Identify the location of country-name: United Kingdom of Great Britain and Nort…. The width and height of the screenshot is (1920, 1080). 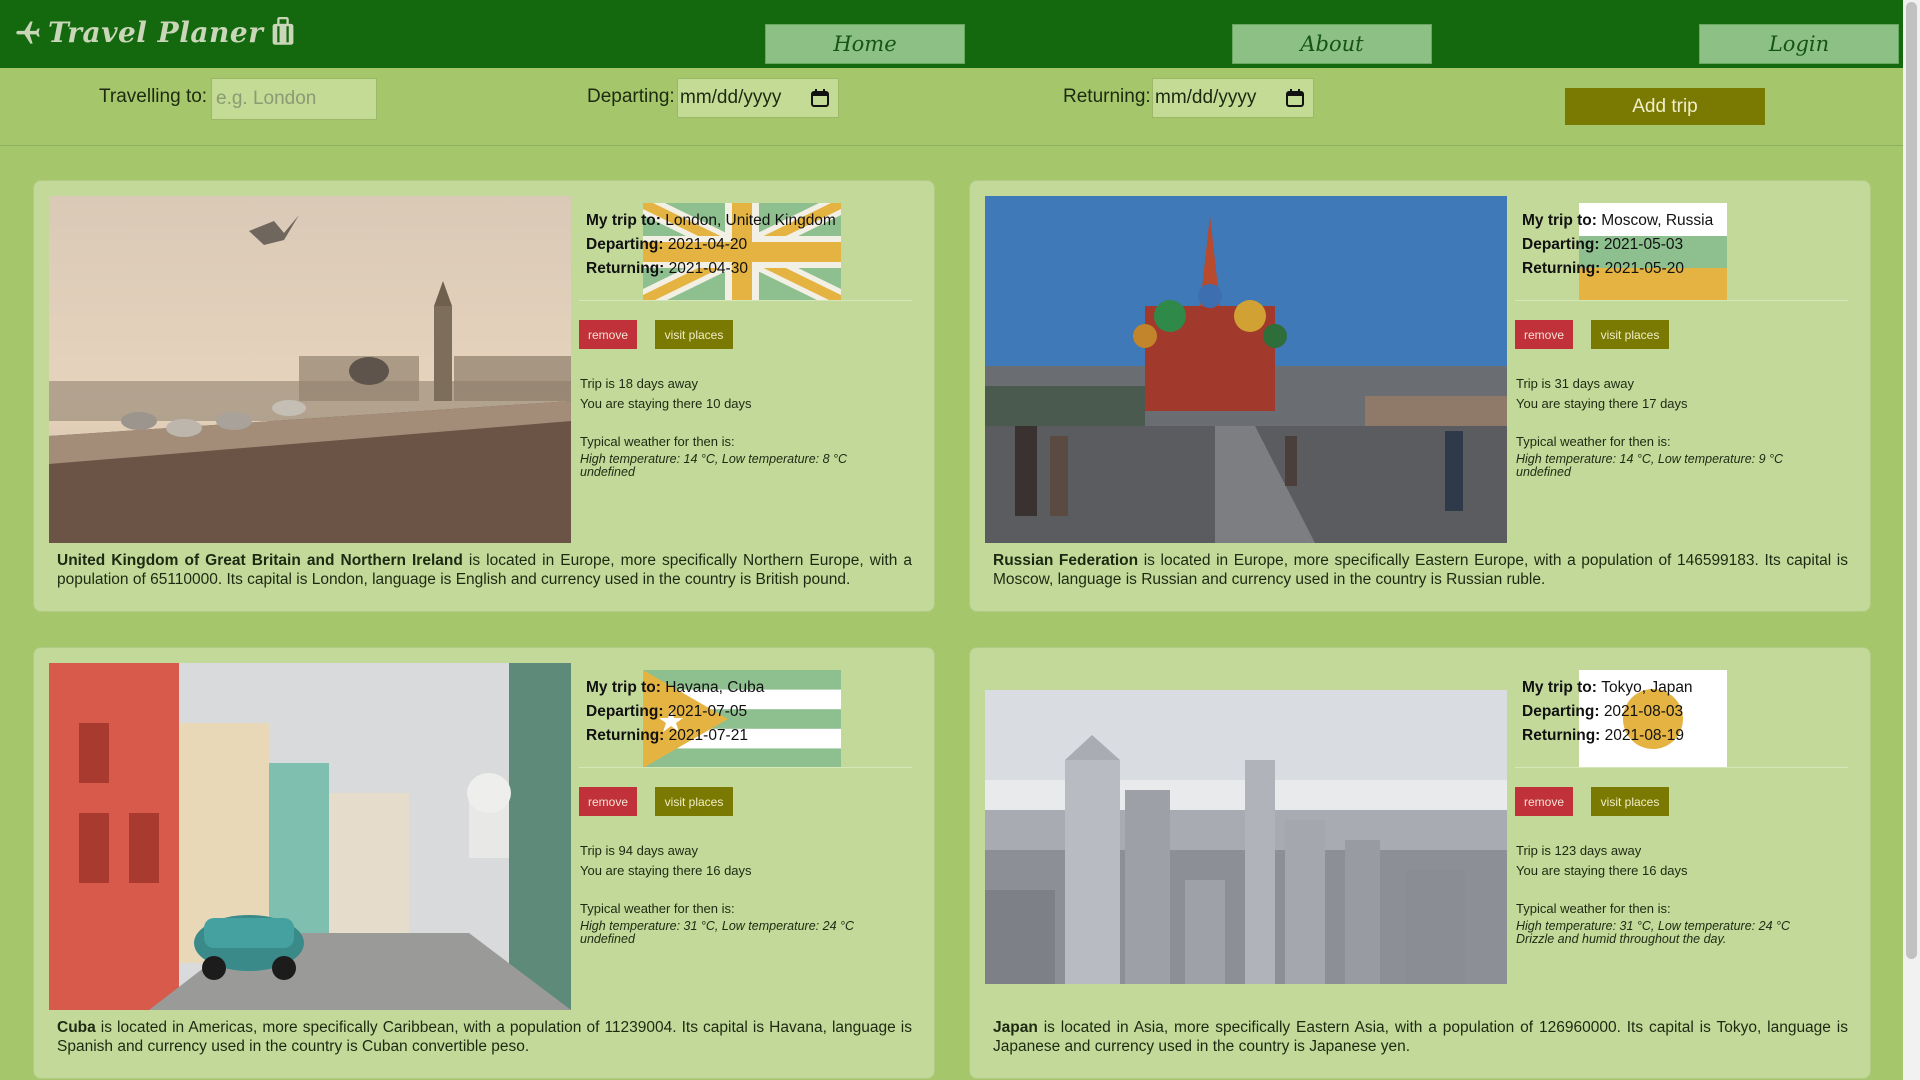
(260, 560).